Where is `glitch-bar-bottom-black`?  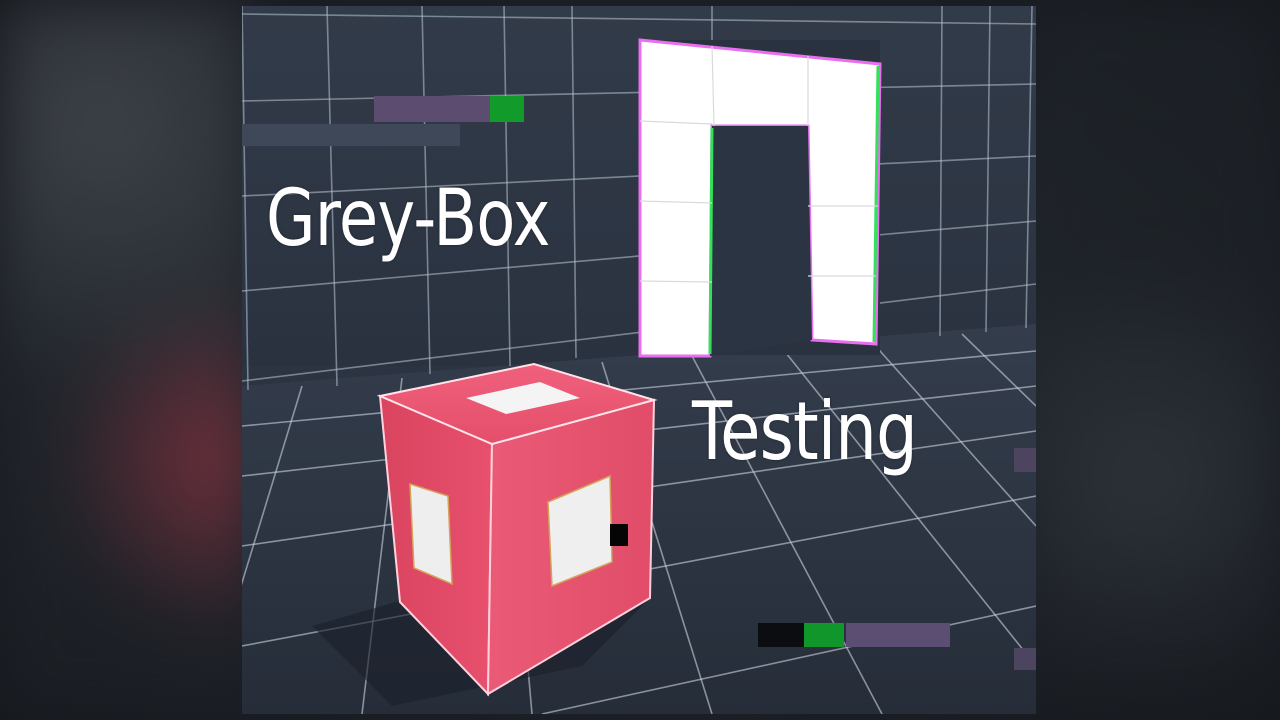 glitch-bar-bottom-black is located at coordinates (781, 635).